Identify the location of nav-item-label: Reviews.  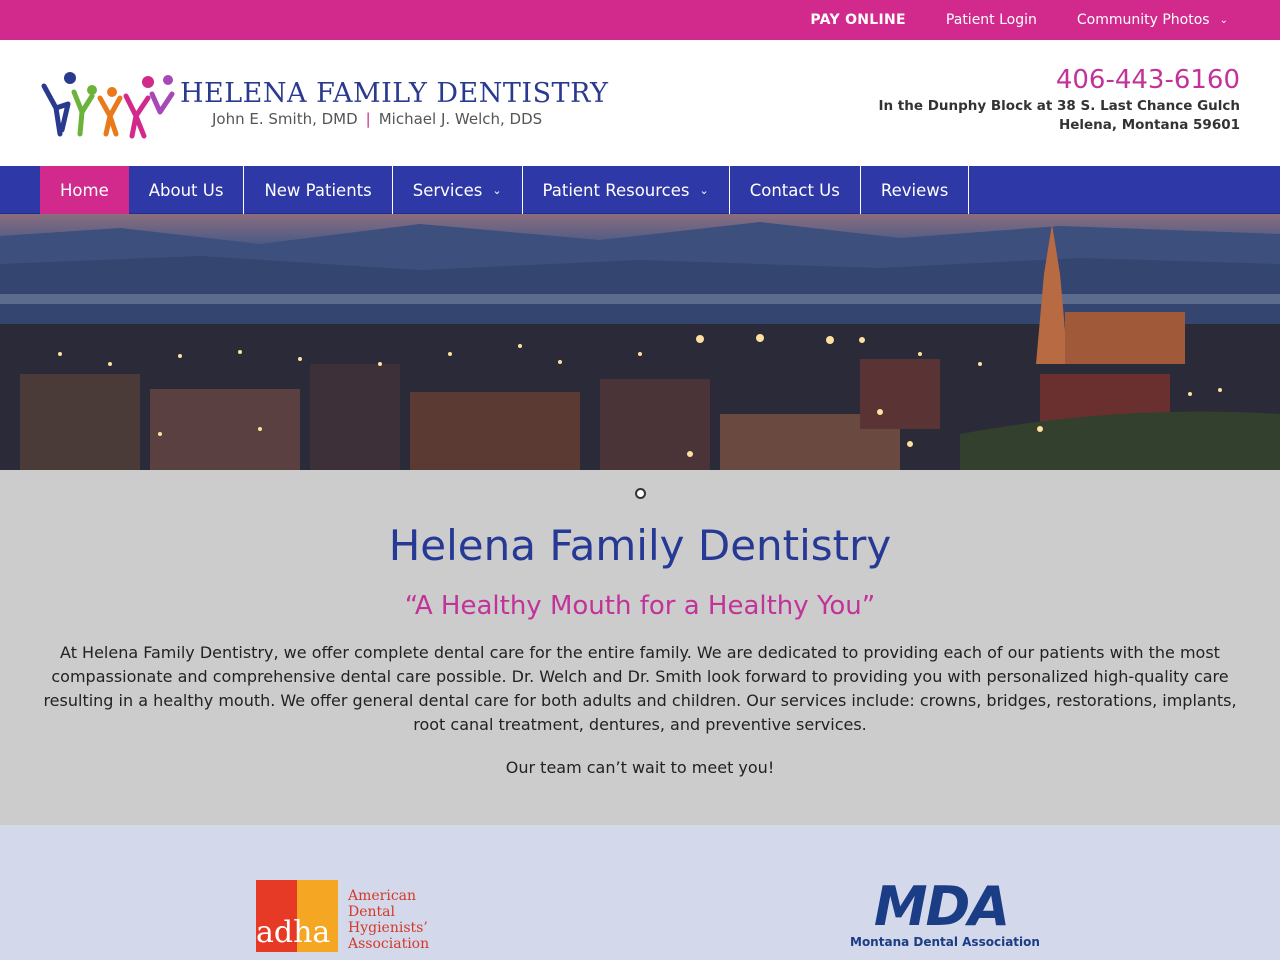
(914, 190).